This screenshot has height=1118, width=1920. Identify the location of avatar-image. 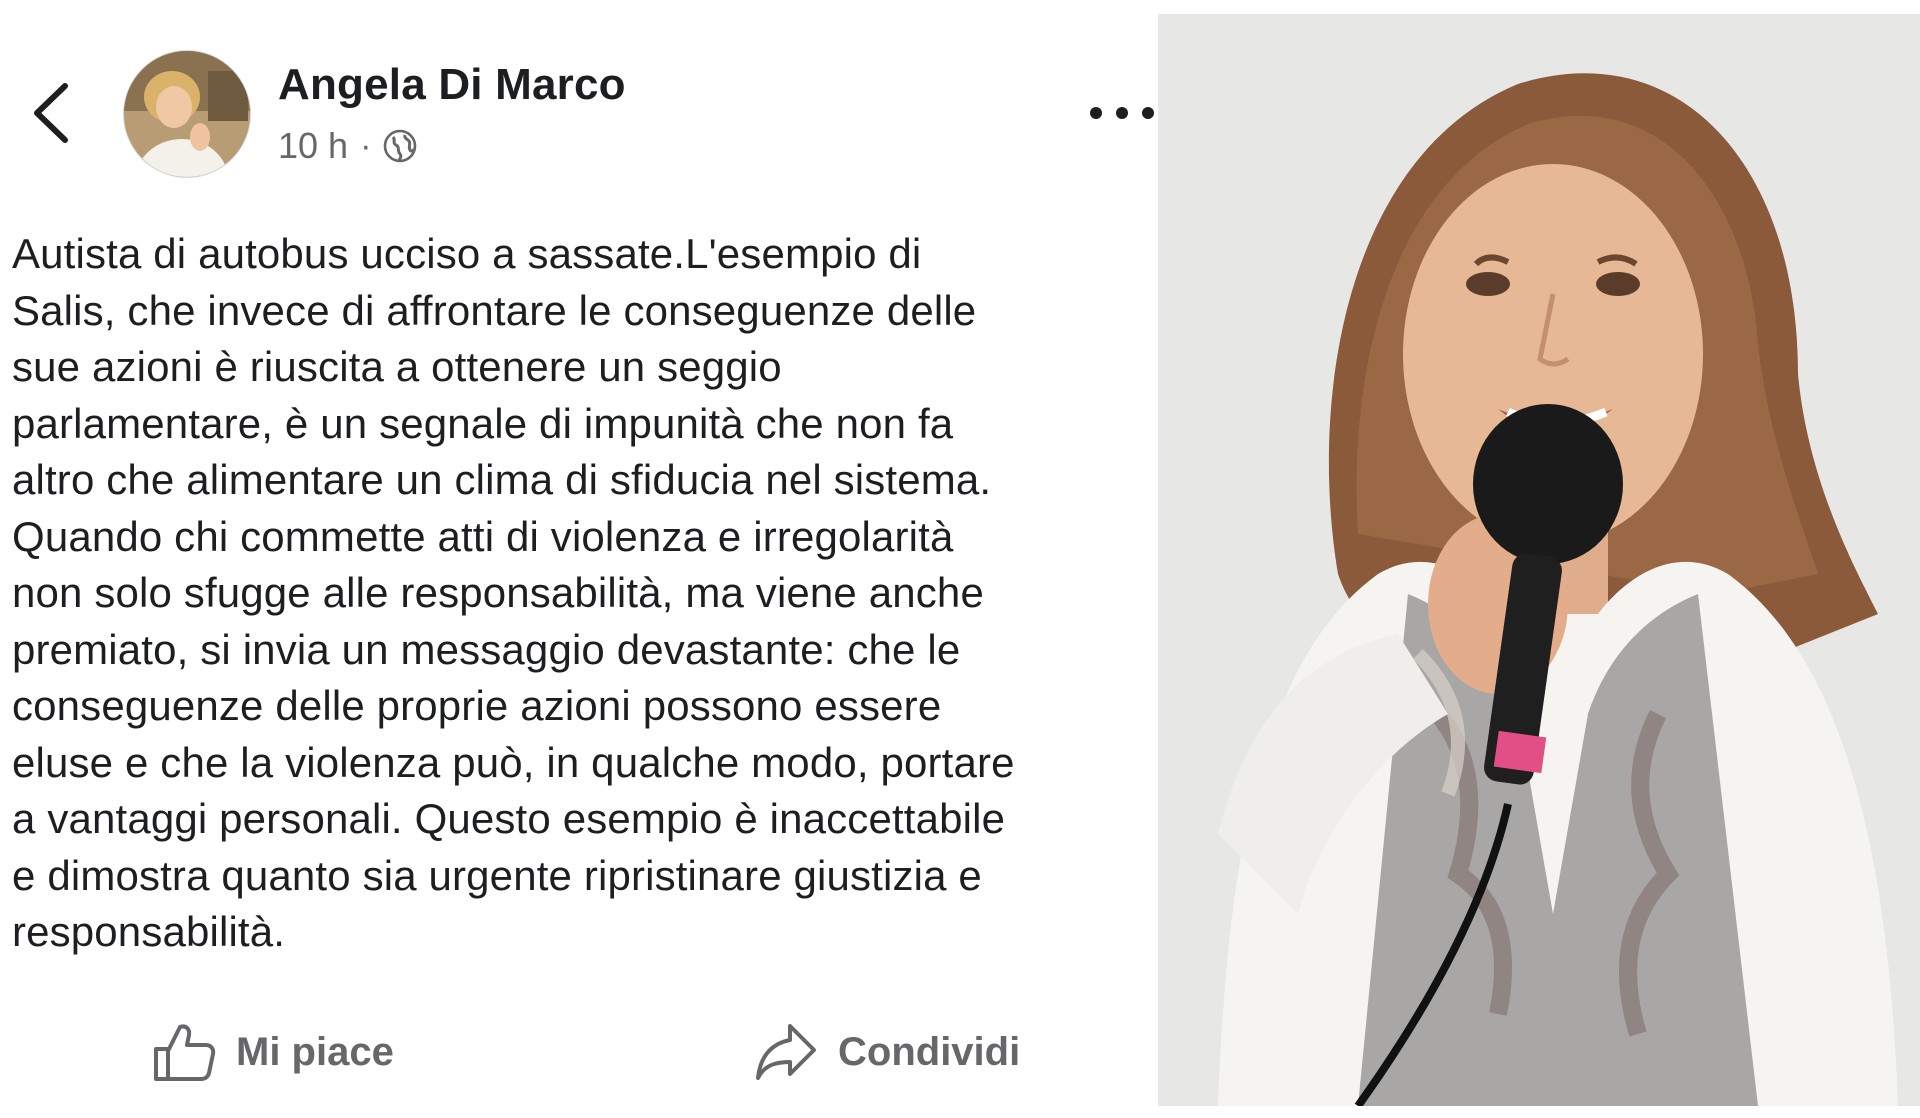
(187, 114).